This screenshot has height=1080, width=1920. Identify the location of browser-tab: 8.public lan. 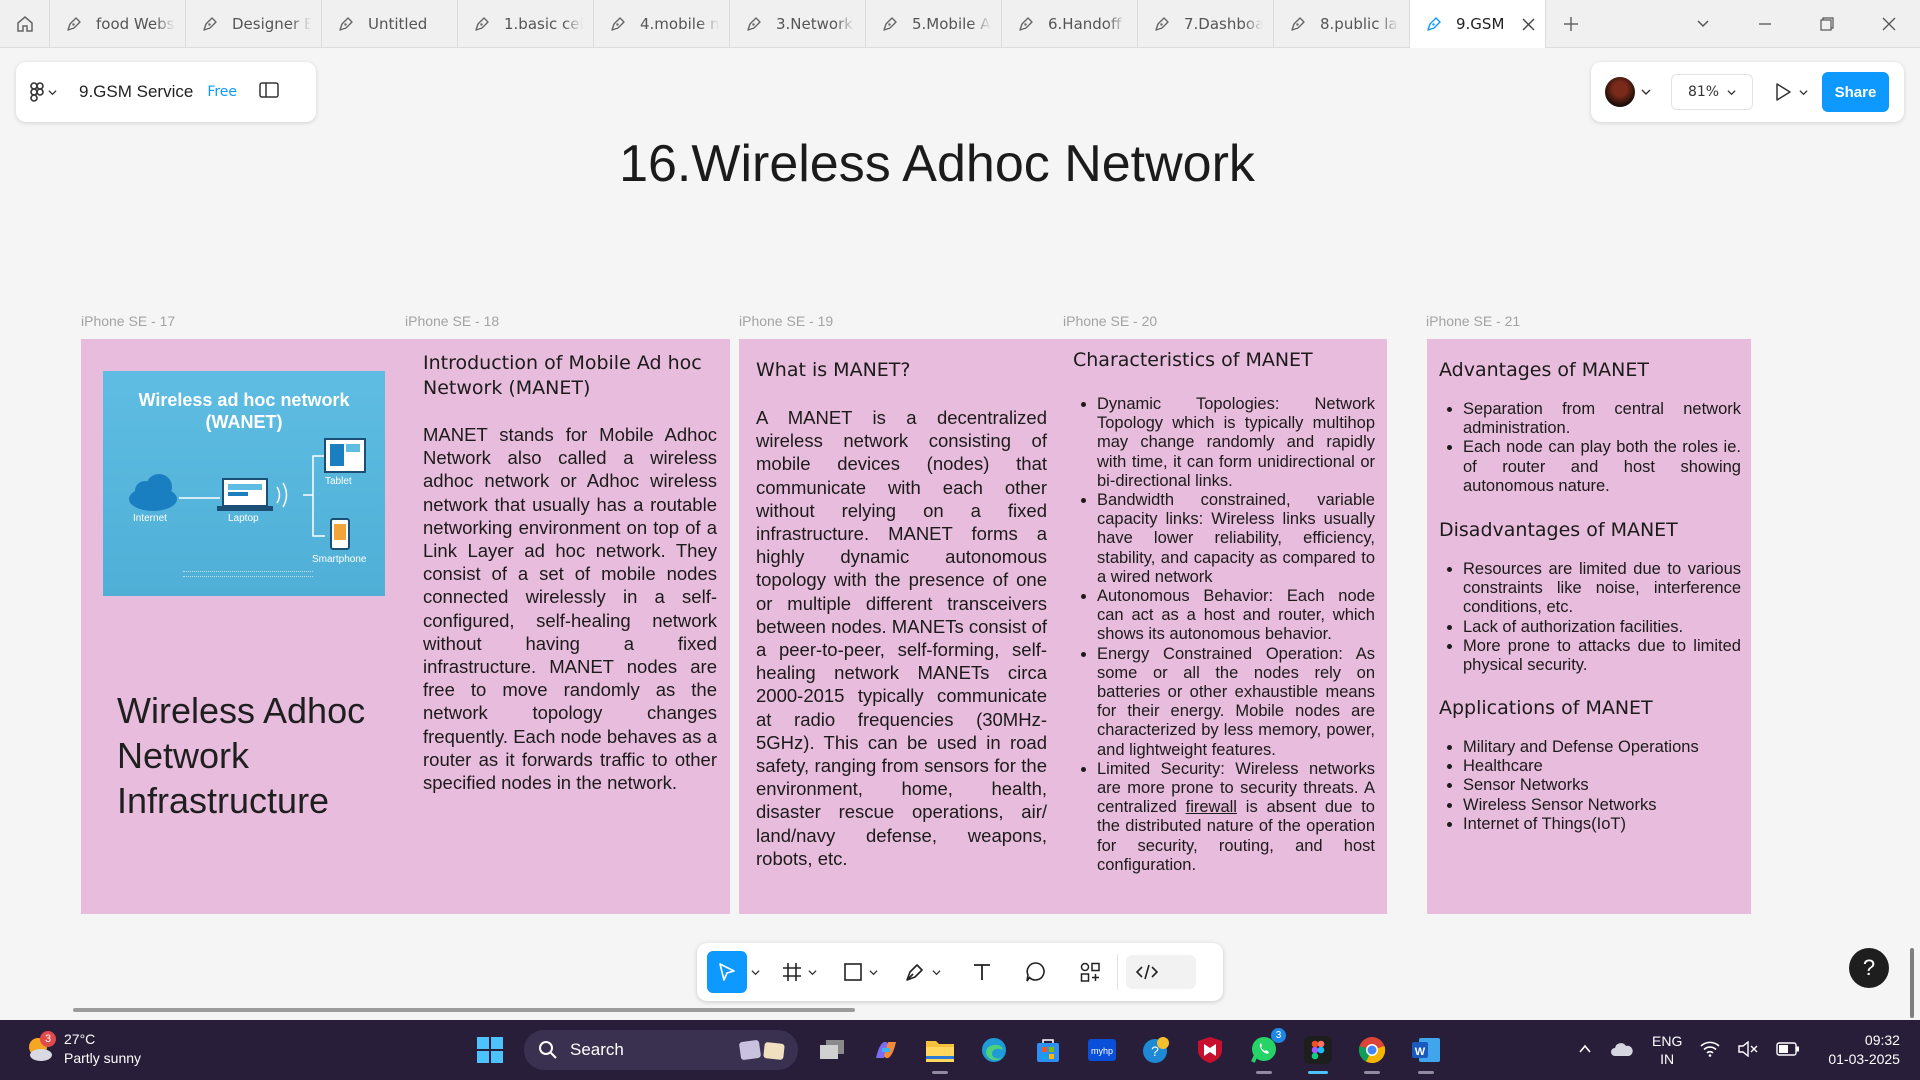
(1342, 23).